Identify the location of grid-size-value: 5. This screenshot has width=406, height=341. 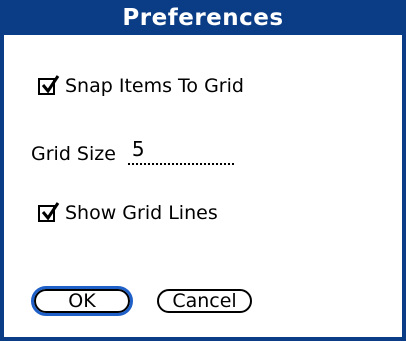
(138, 149).